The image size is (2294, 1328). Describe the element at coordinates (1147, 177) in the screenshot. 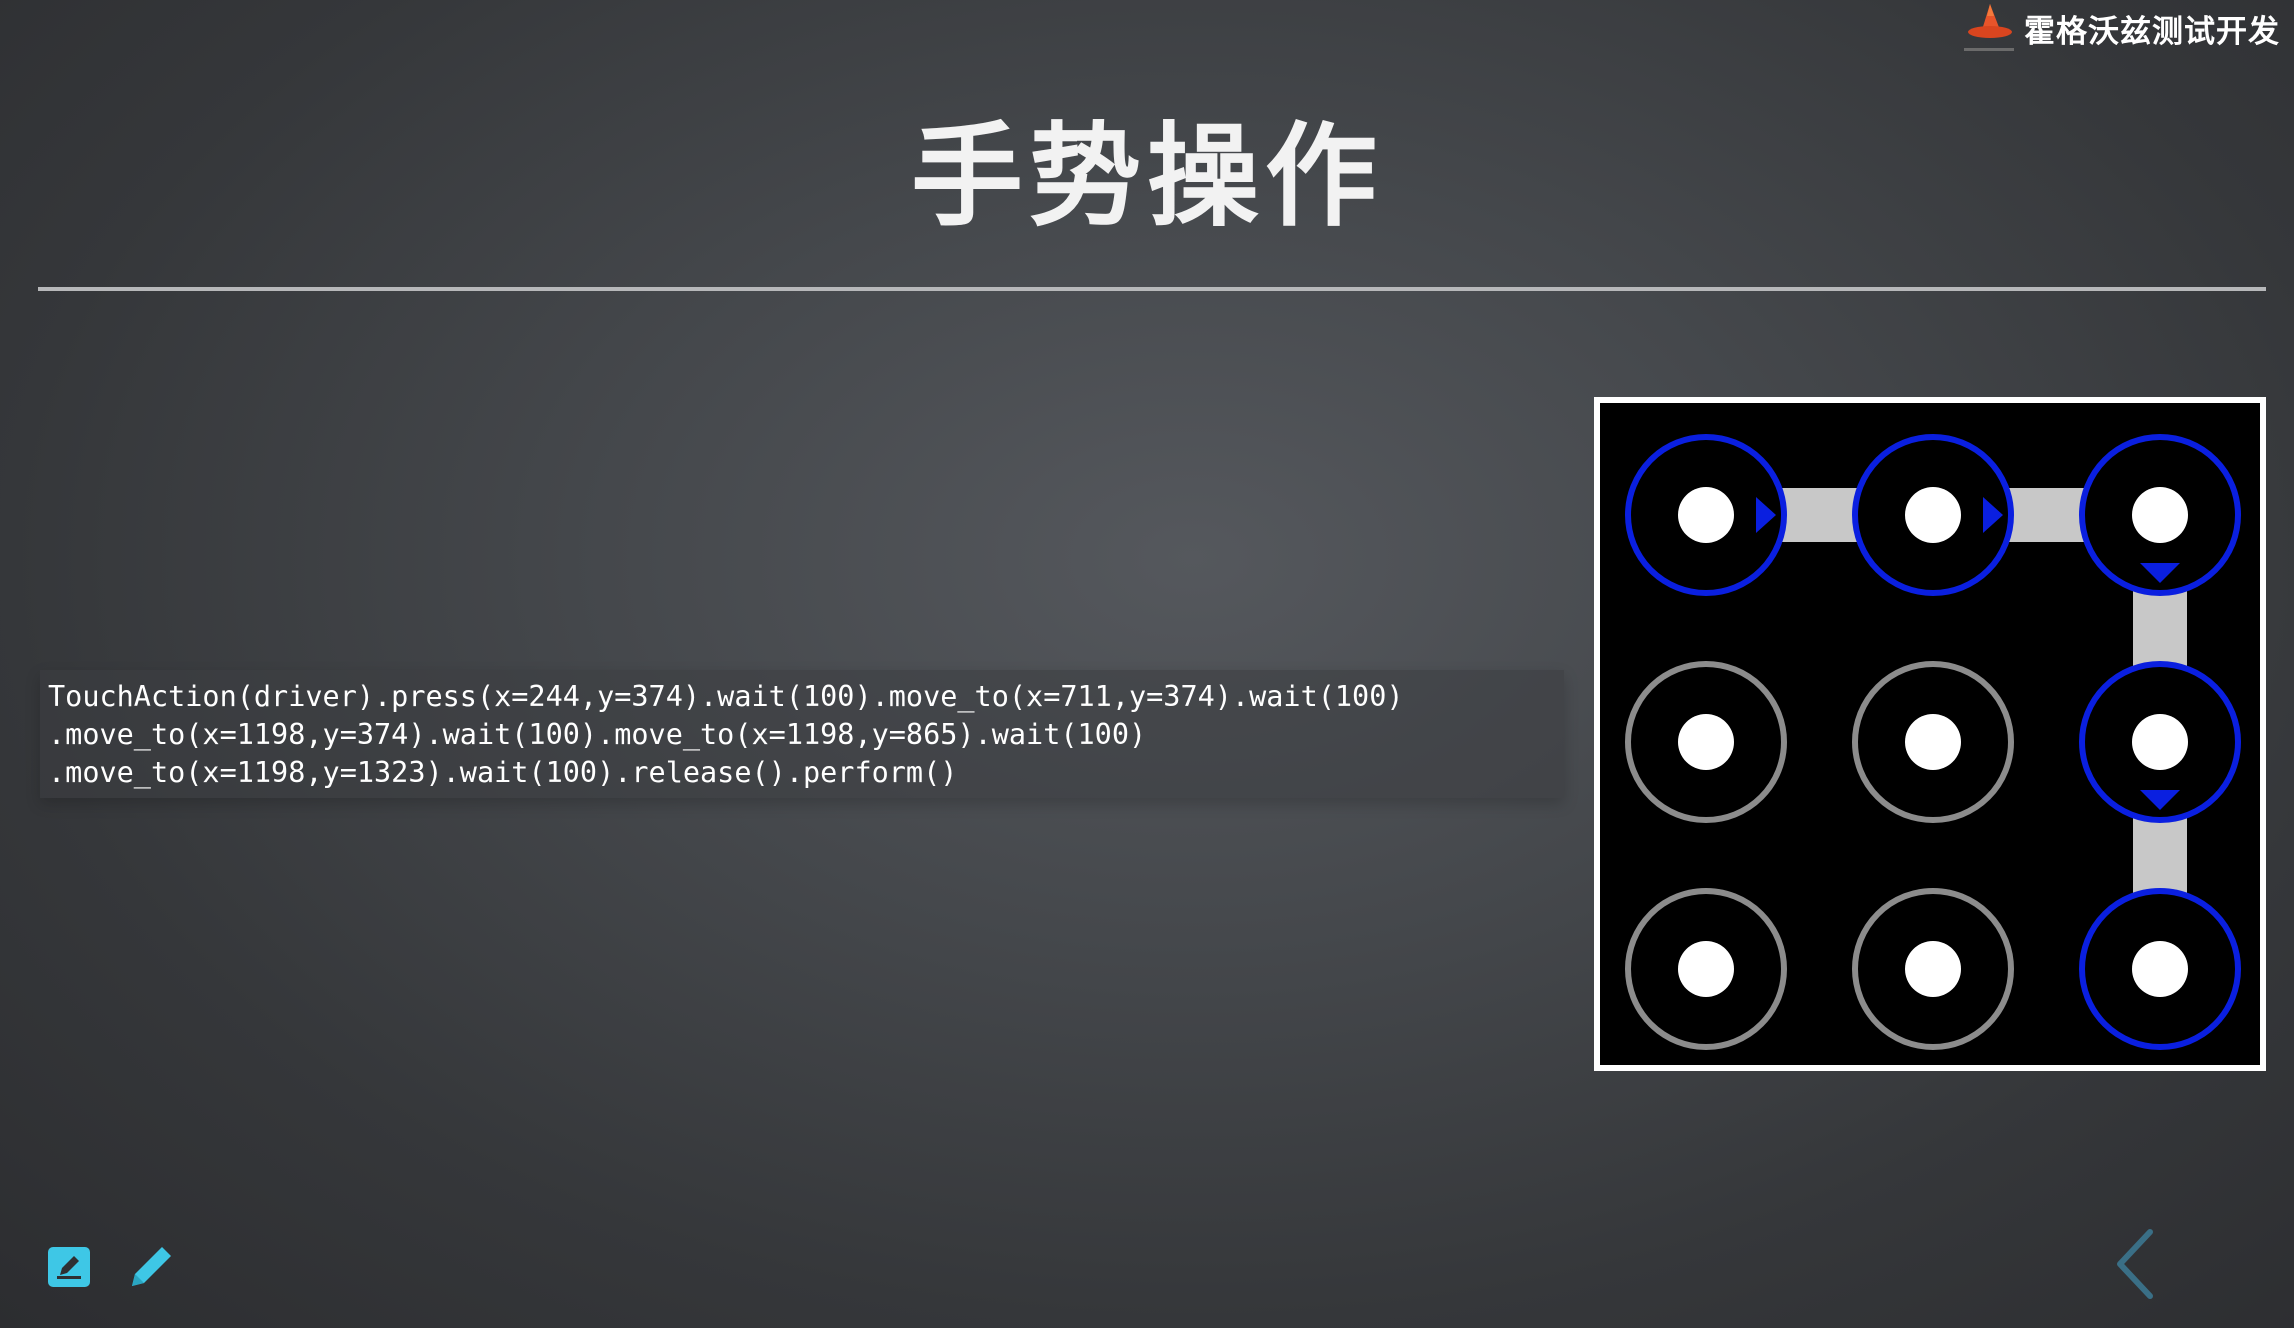

I see `slide-title: 手势操作` at that location.